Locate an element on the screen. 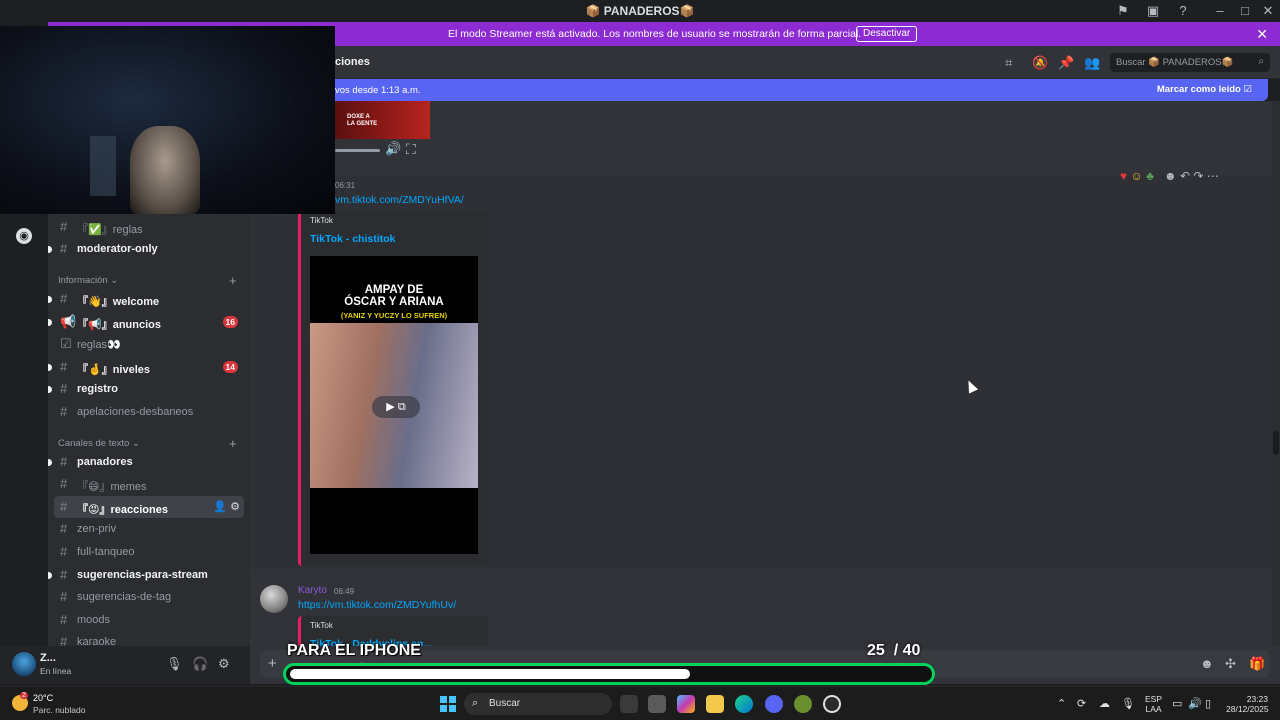 Image resolution: width=1280 pixels, height=720 pixels. channel-moods: # moods is located at coordinates (149, 620).